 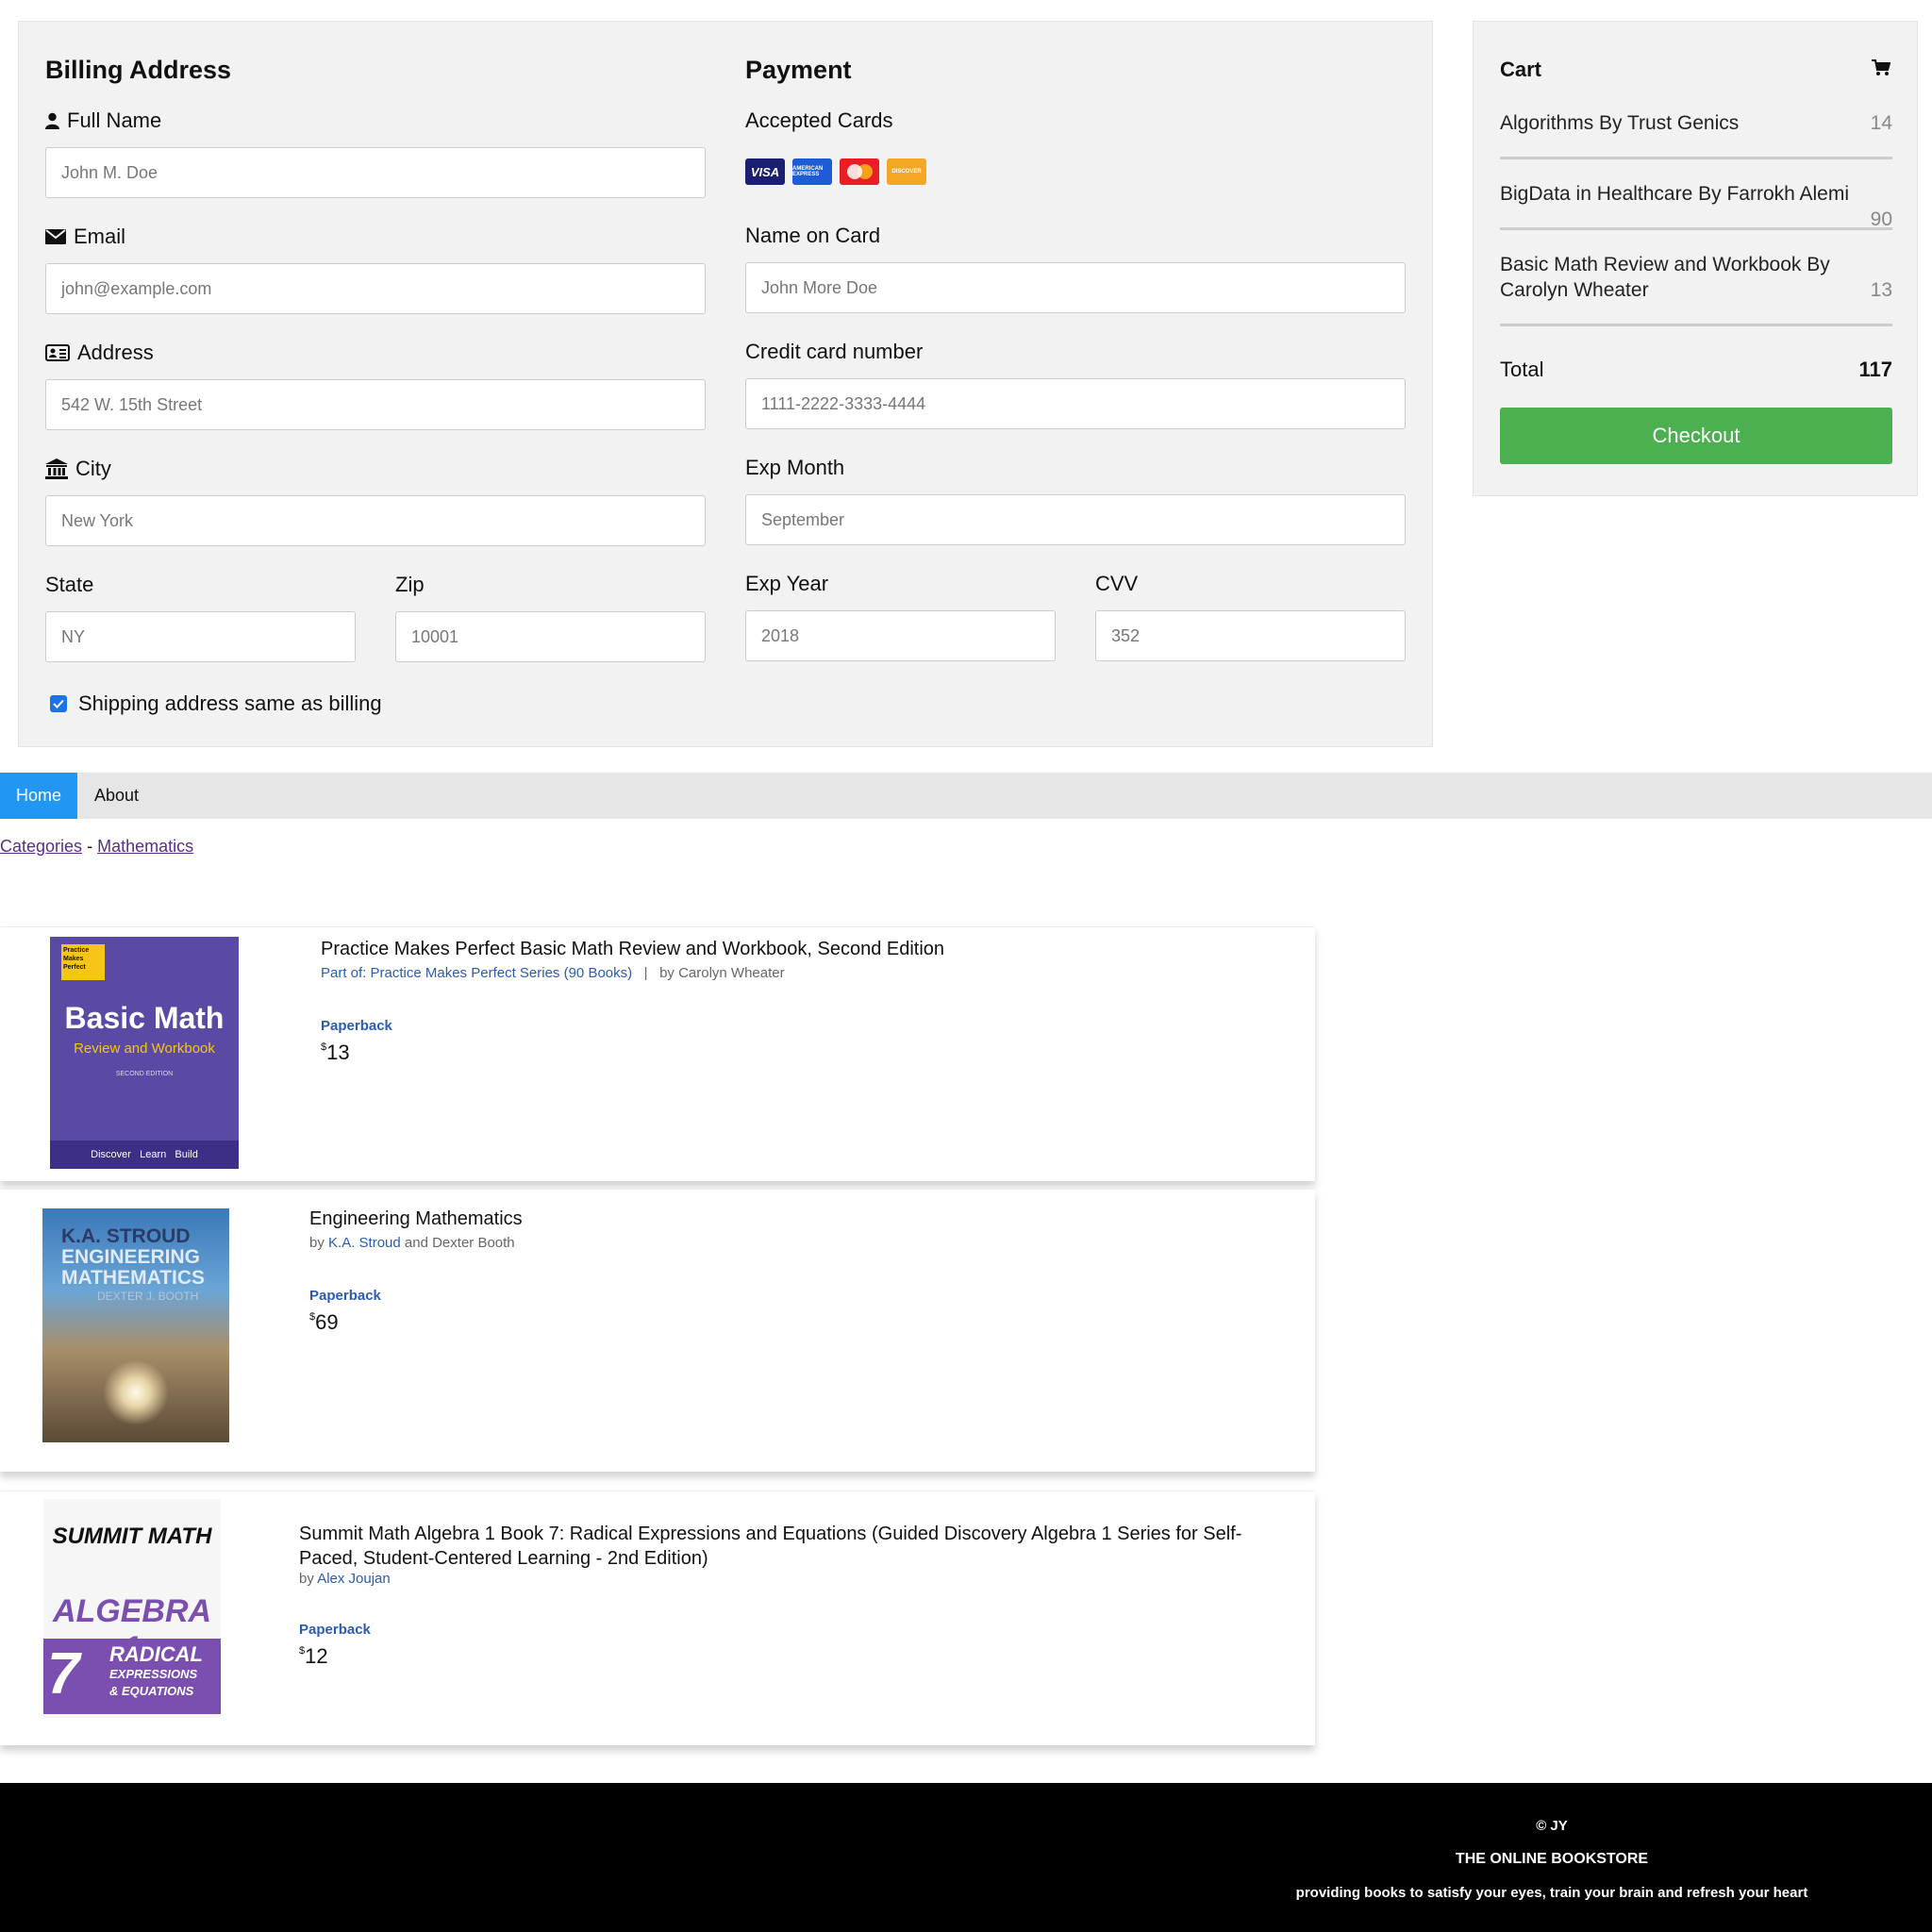 What do you see at coordinates (41, 846) in the screenshot?
I see `breadcrumb-categories: Categories` at bounding box center [41, 846].